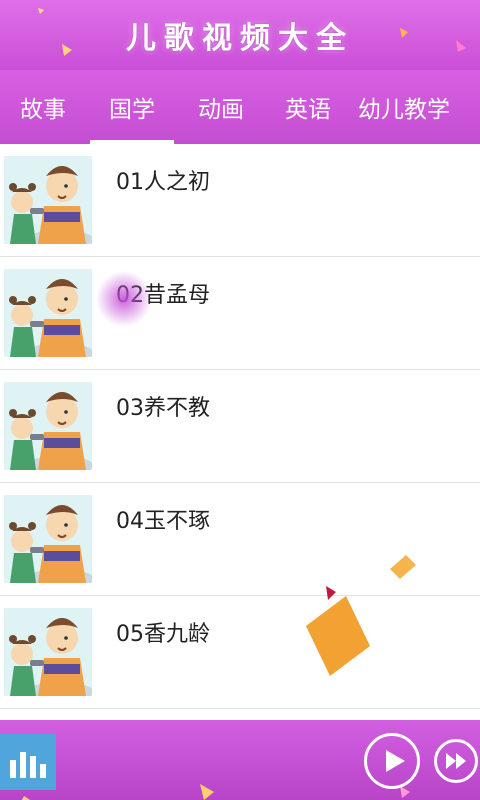 The width and height of the screenshot is (480, 800). Describe the element at coordinates (28, 762) in the screenshot. I see `equalizer-button` at that location.